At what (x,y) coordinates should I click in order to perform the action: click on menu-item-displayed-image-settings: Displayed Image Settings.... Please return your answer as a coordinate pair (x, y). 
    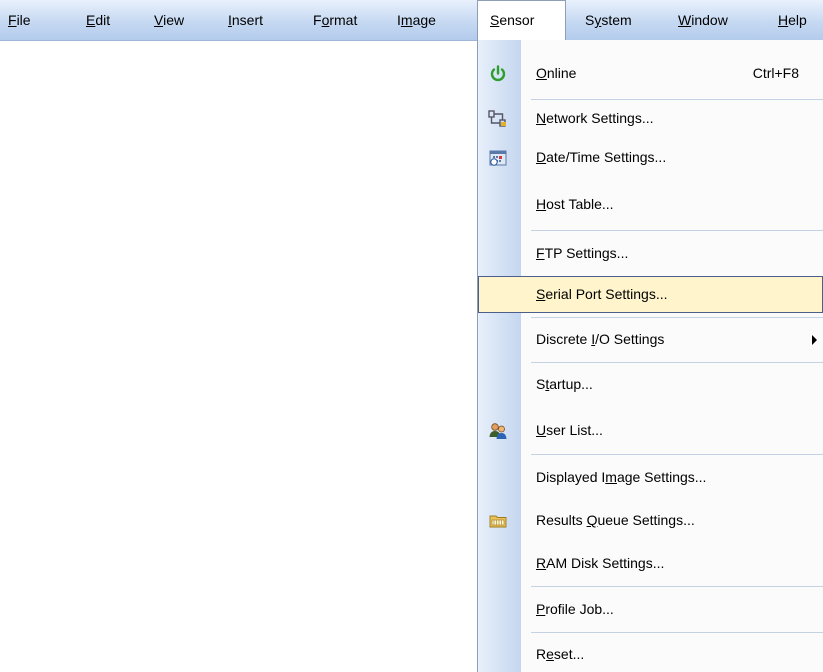
    Looking at the image, I should click on (650, 477).